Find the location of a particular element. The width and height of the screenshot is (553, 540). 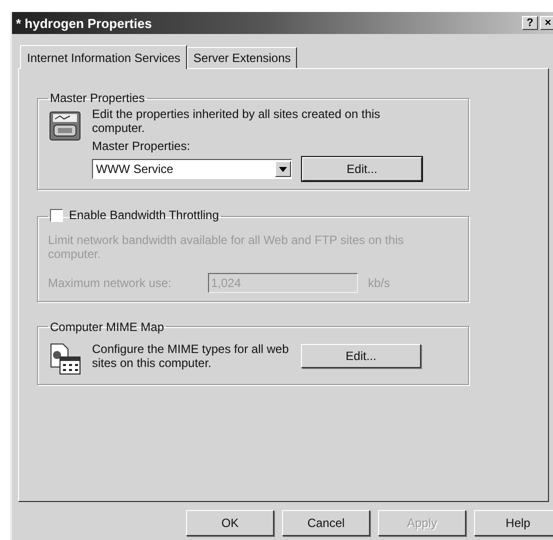

description-text: Edit the properties inherited by all sites created on this computer. is located at coordinates (237, 121).